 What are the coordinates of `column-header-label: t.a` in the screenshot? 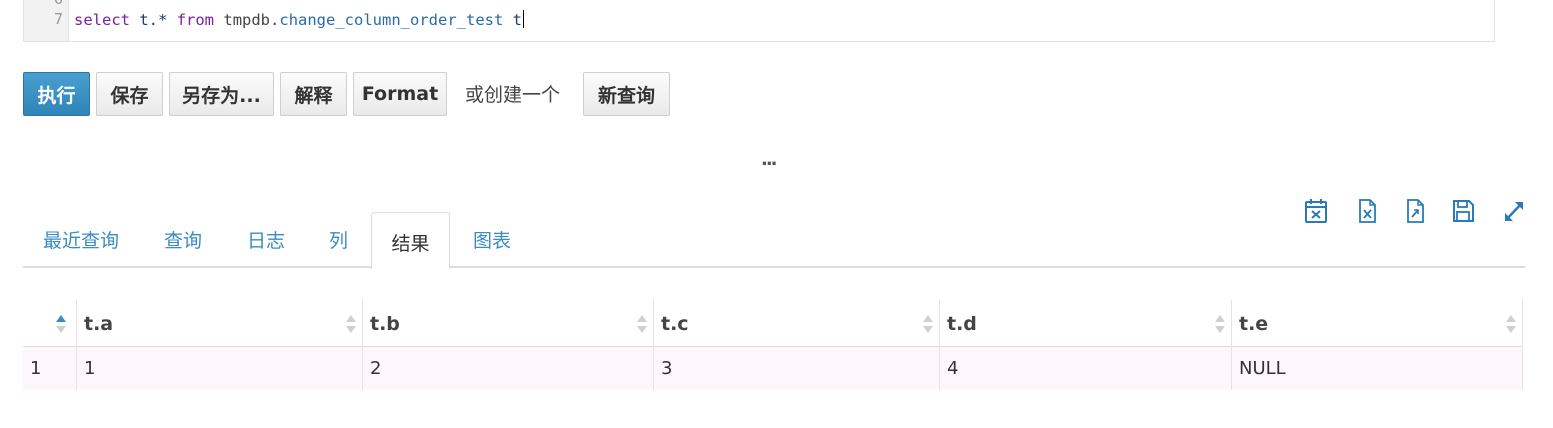 It's located at (99, 323).